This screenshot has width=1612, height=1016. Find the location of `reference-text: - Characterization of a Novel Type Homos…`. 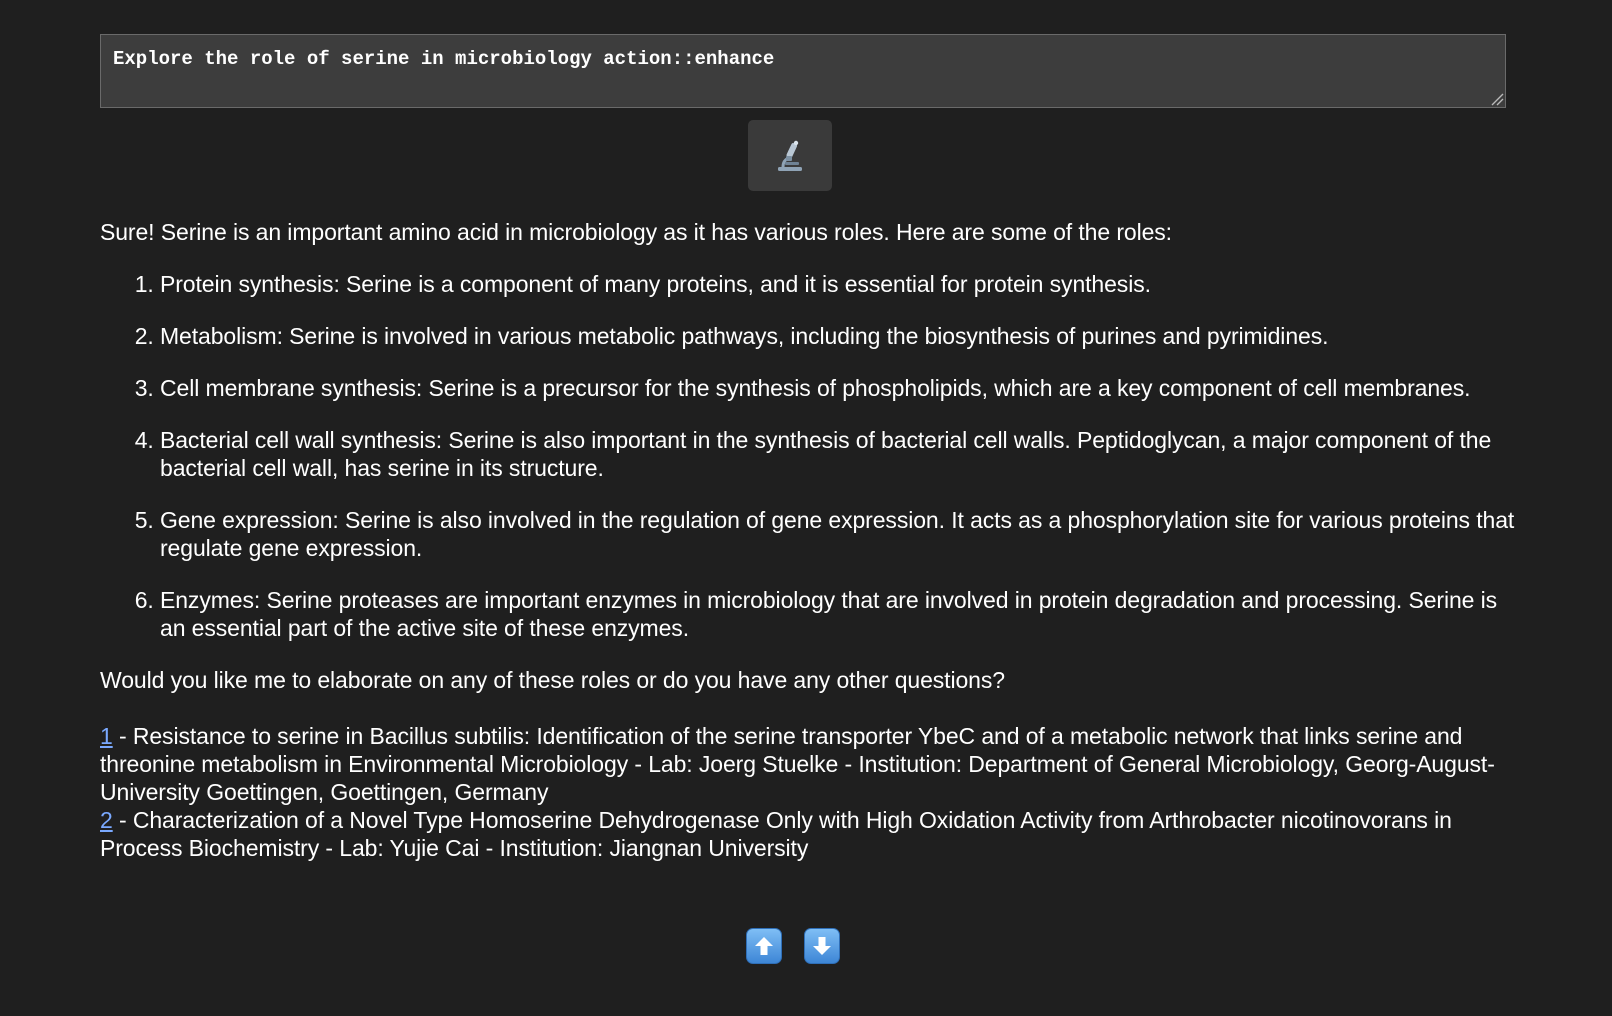

reference-text: - Characterization of a Novel Type Homos… is located at coordinates (776, 834).